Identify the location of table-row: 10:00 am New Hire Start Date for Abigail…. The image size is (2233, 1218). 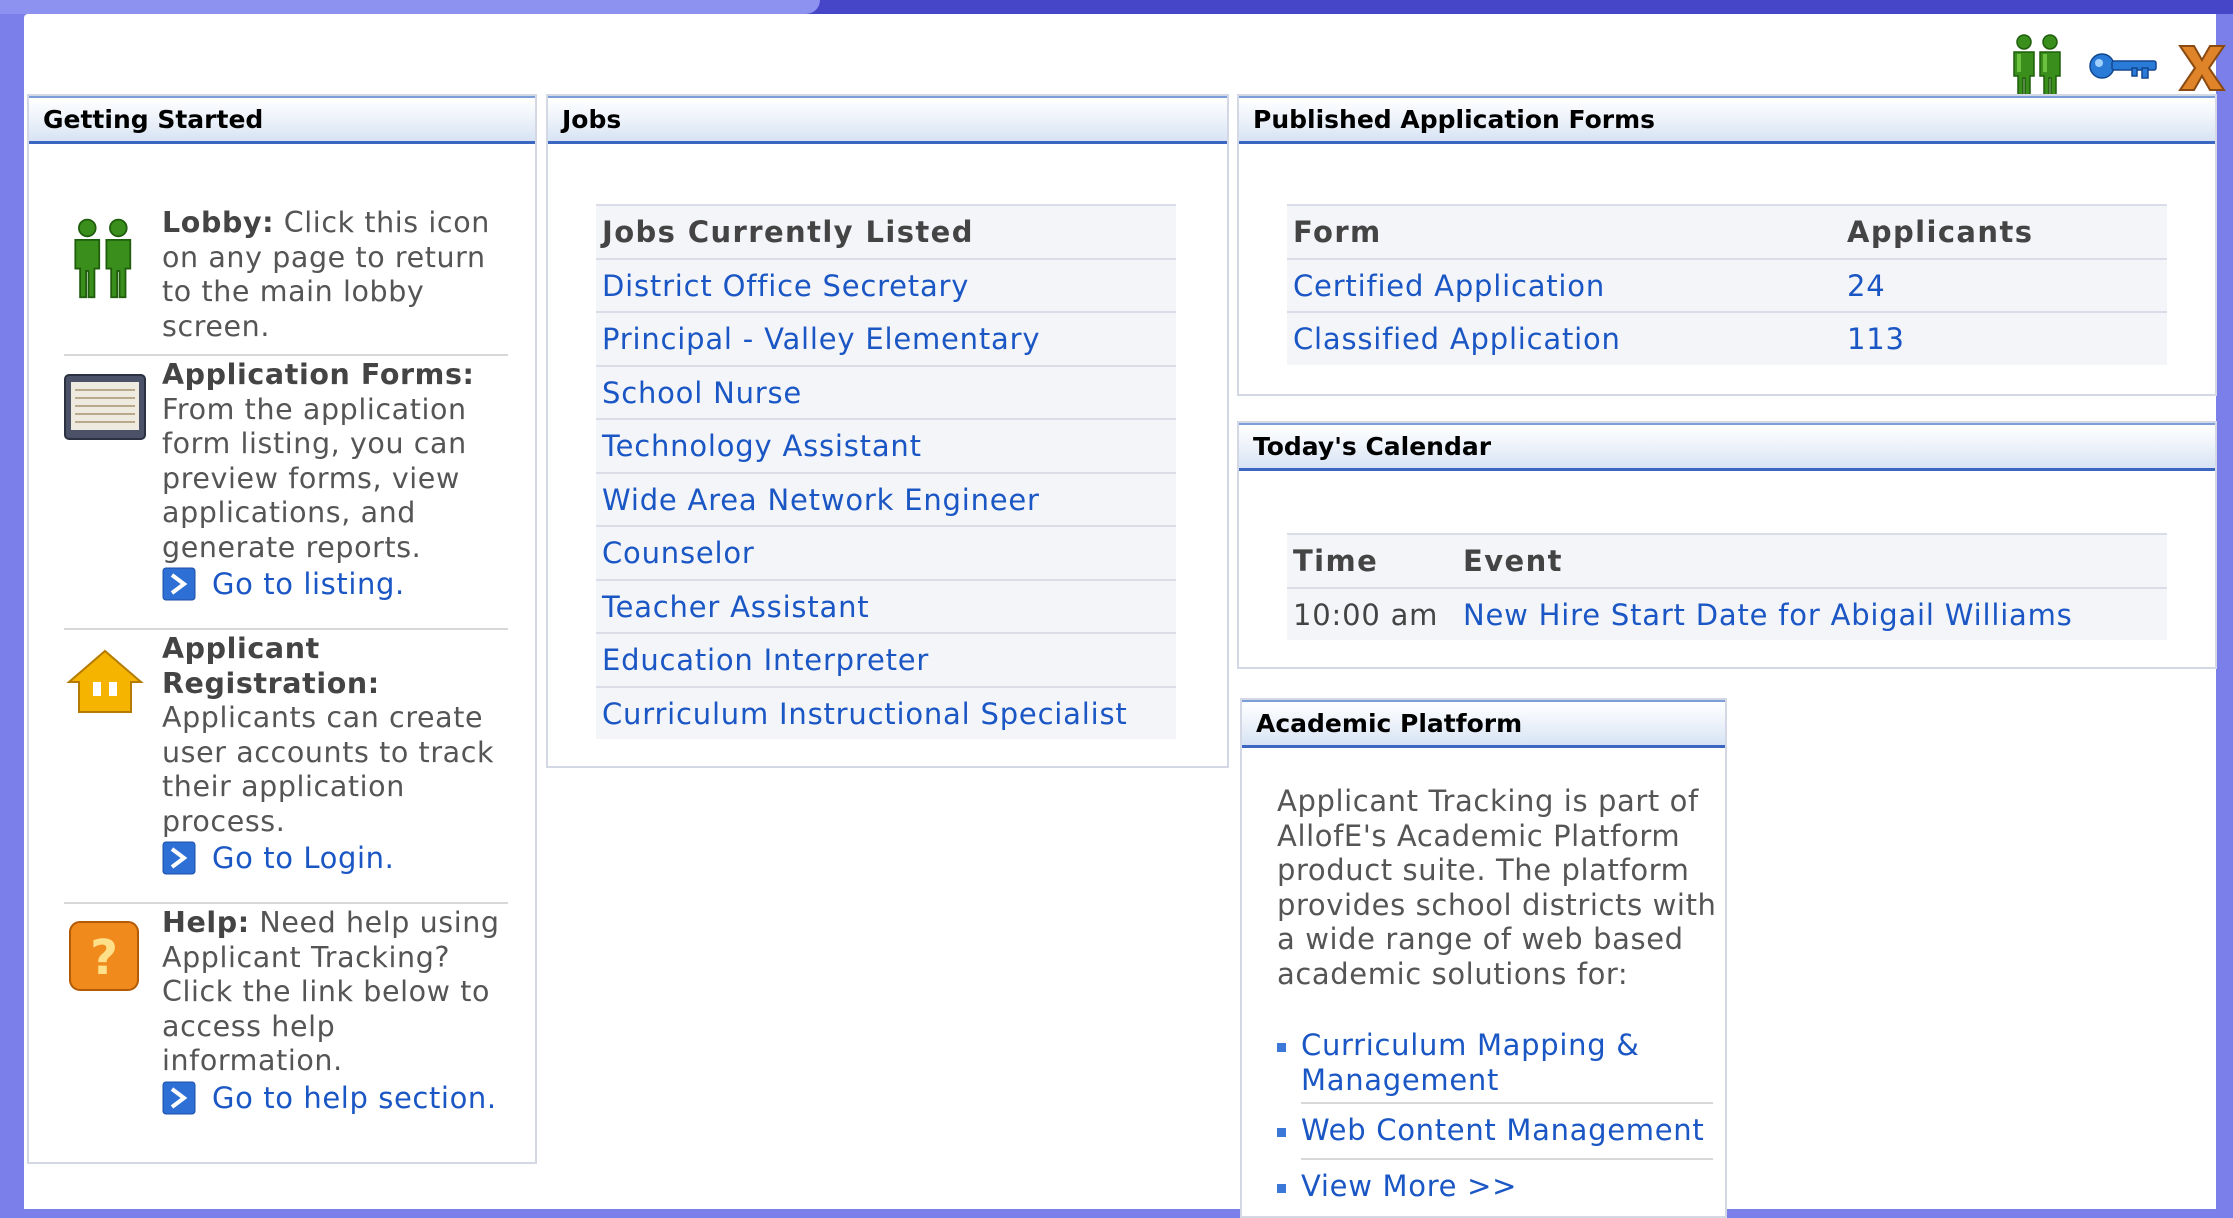
(1727, 613).